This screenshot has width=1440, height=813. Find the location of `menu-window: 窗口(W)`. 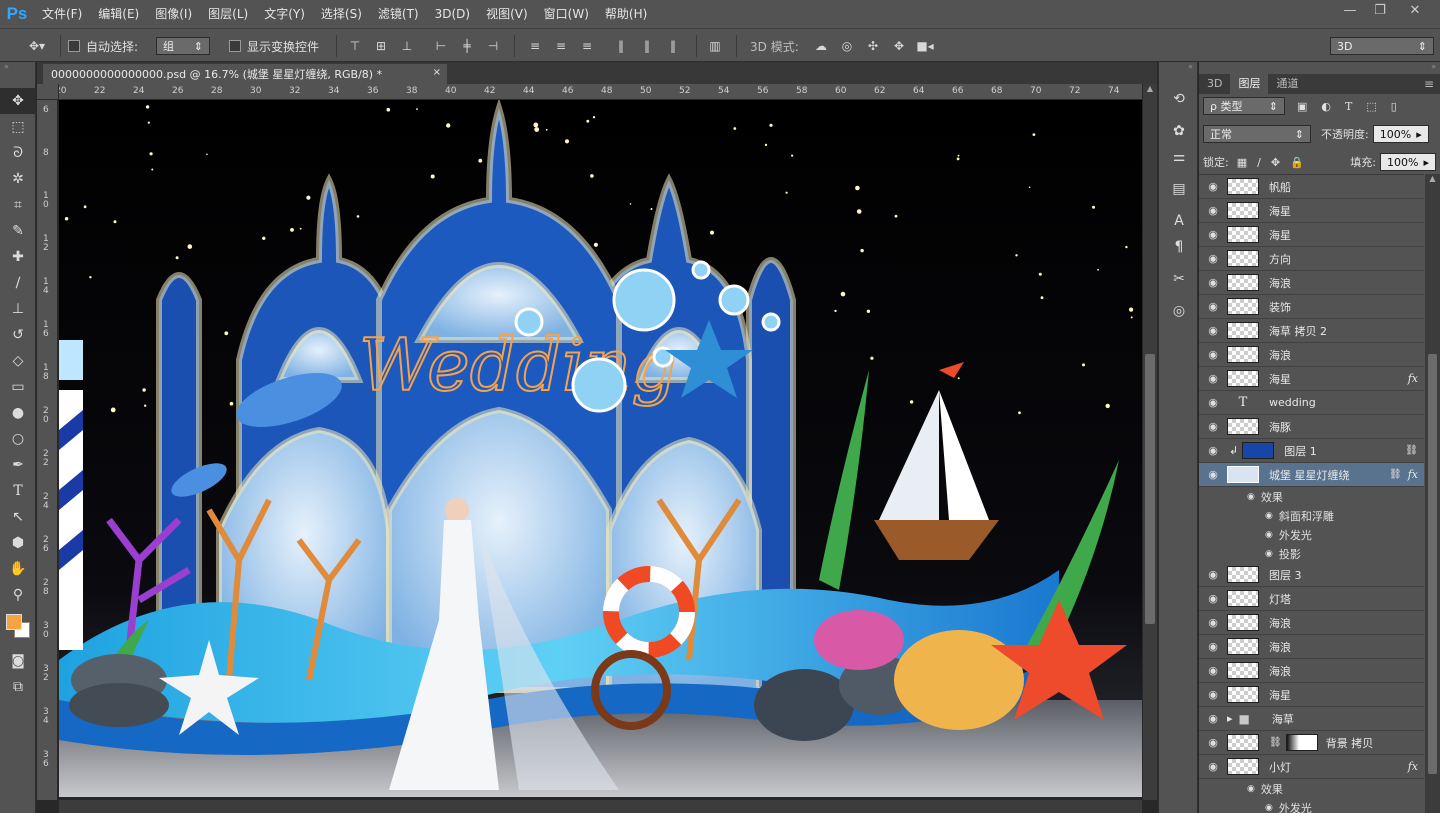

menu-window: 窗口(W) is located at coordinates (566, 14).